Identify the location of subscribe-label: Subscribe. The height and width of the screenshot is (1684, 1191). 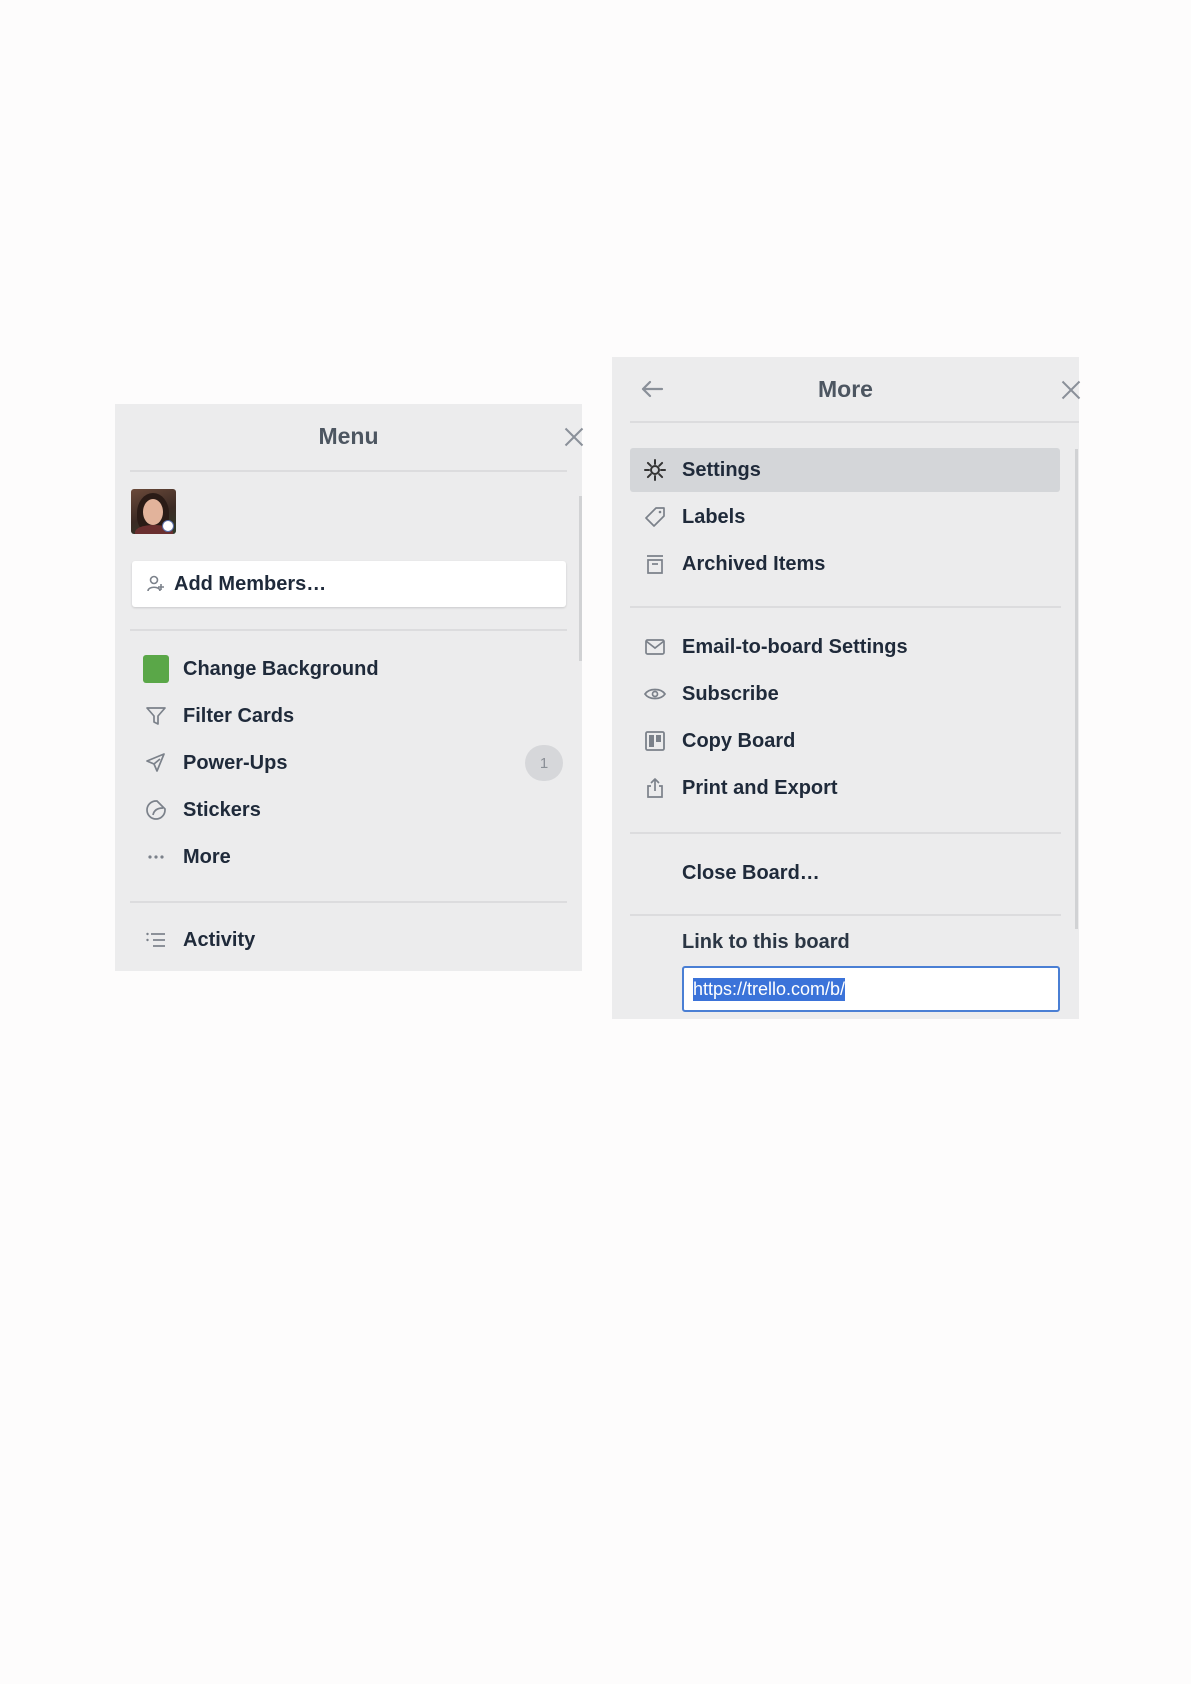
(730, 693).